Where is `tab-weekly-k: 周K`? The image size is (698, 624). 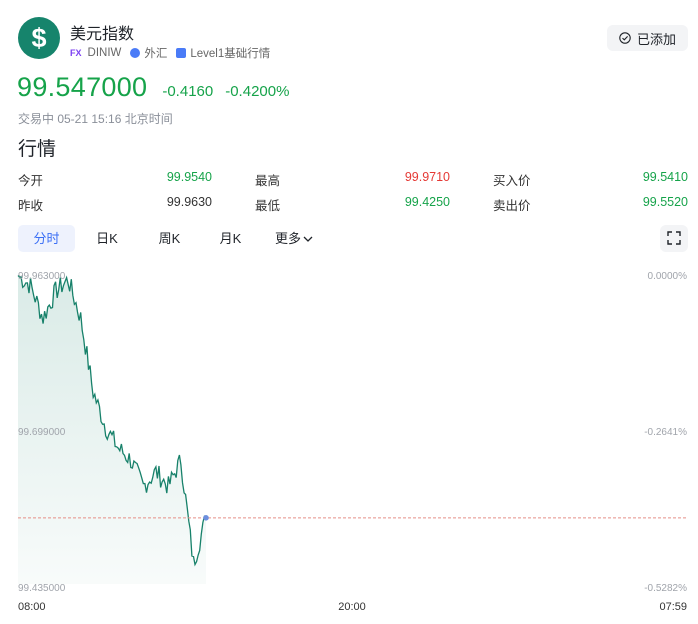 tab-weekly-k: 周K is located at coordinates (169, 238).